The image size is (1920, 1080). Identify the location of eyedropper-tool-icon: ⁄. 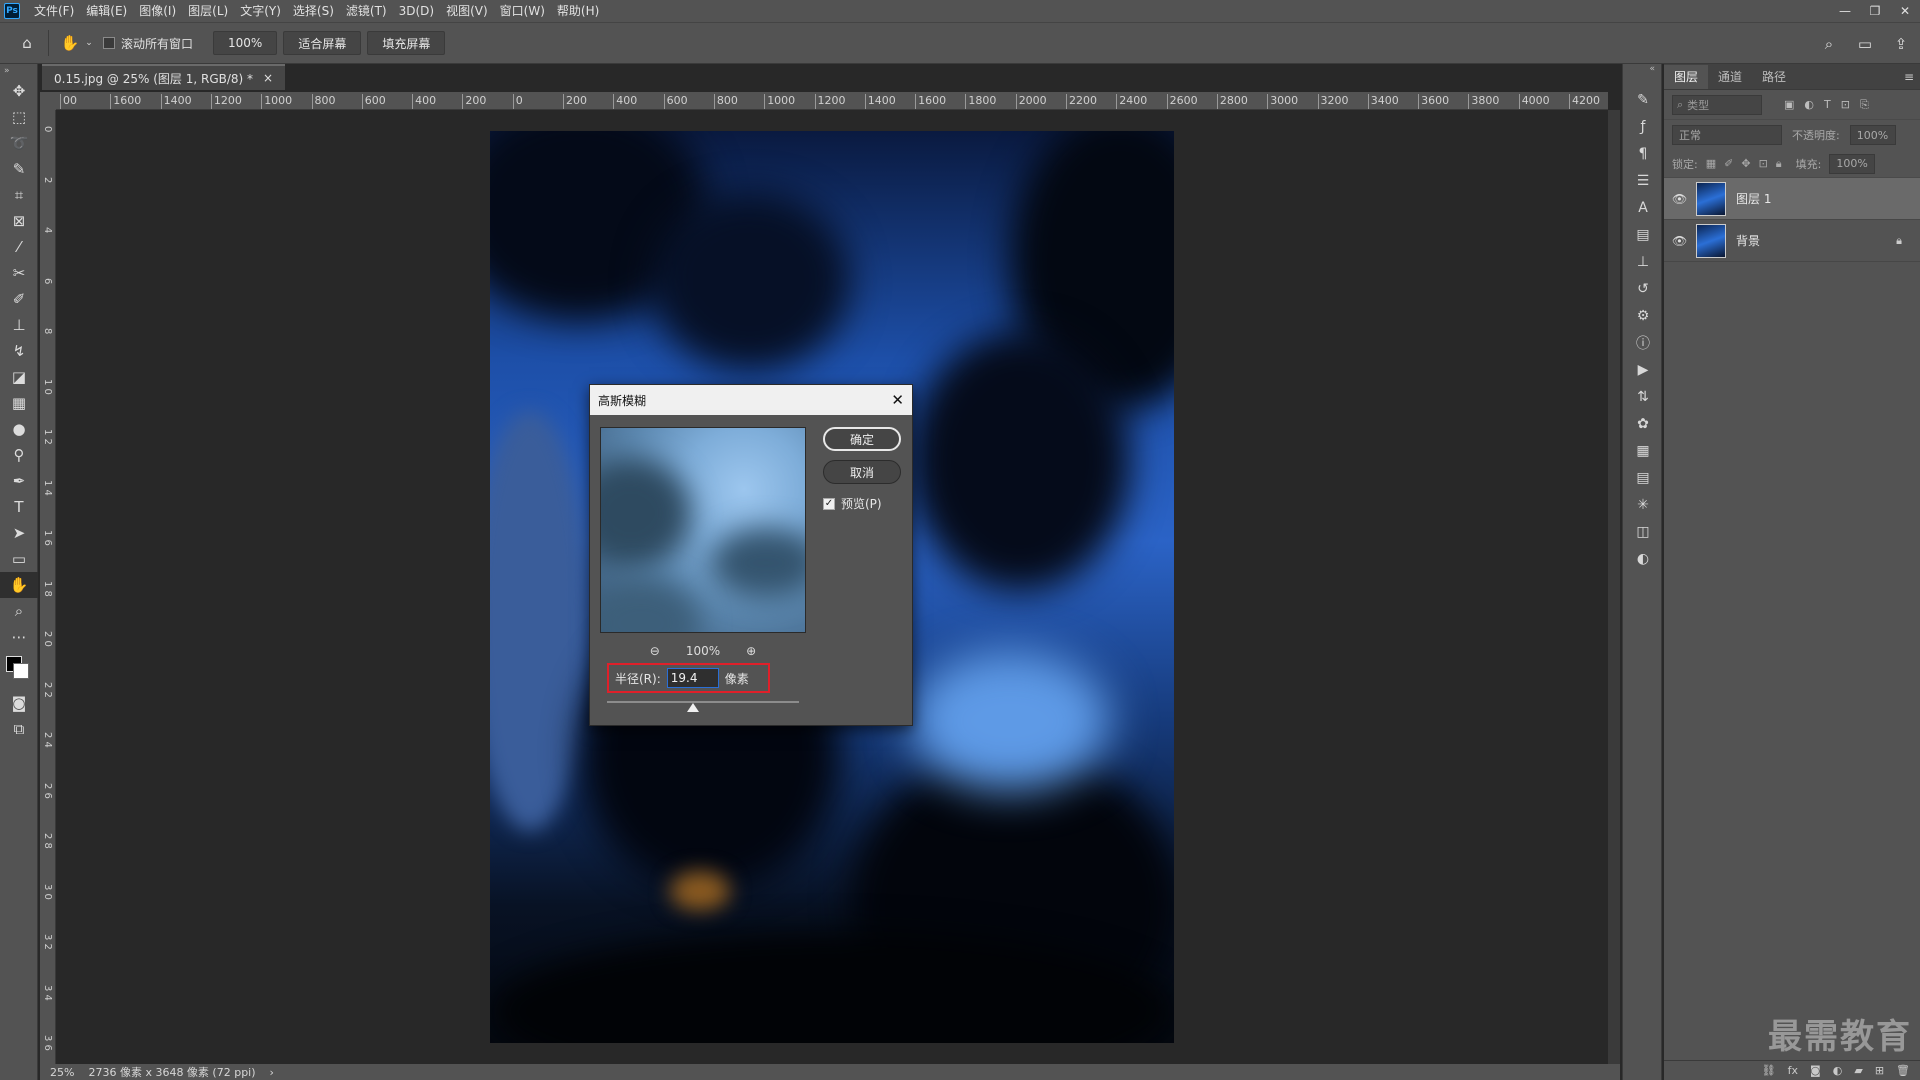
(19, 247).